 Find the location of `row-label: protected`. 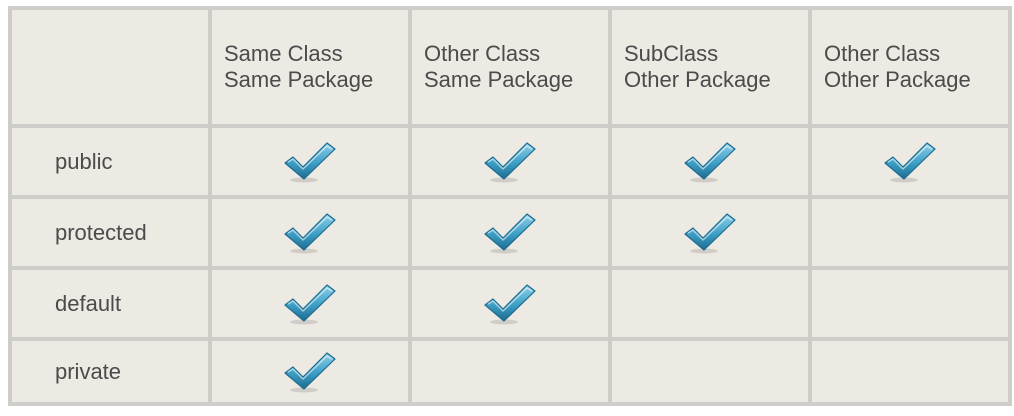

row-label: protected is located at coordinates (110, 233).